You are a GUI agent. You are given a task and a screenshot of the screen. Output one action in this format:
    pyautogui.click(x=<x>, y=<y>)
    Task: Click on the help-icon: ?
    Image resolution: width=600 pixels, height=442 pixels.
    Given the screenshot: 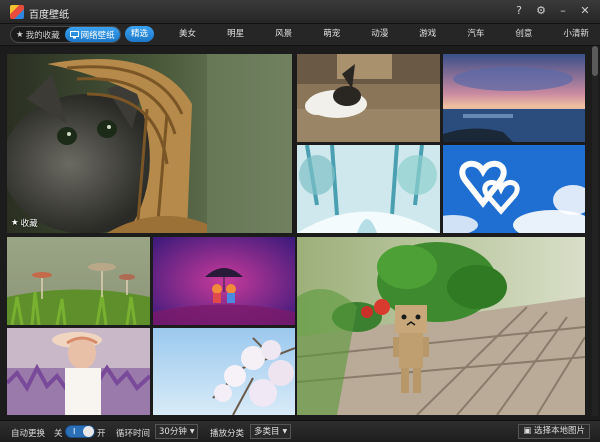 What is the action you would take?
    pyautogui.click(x=519, y=11)
    